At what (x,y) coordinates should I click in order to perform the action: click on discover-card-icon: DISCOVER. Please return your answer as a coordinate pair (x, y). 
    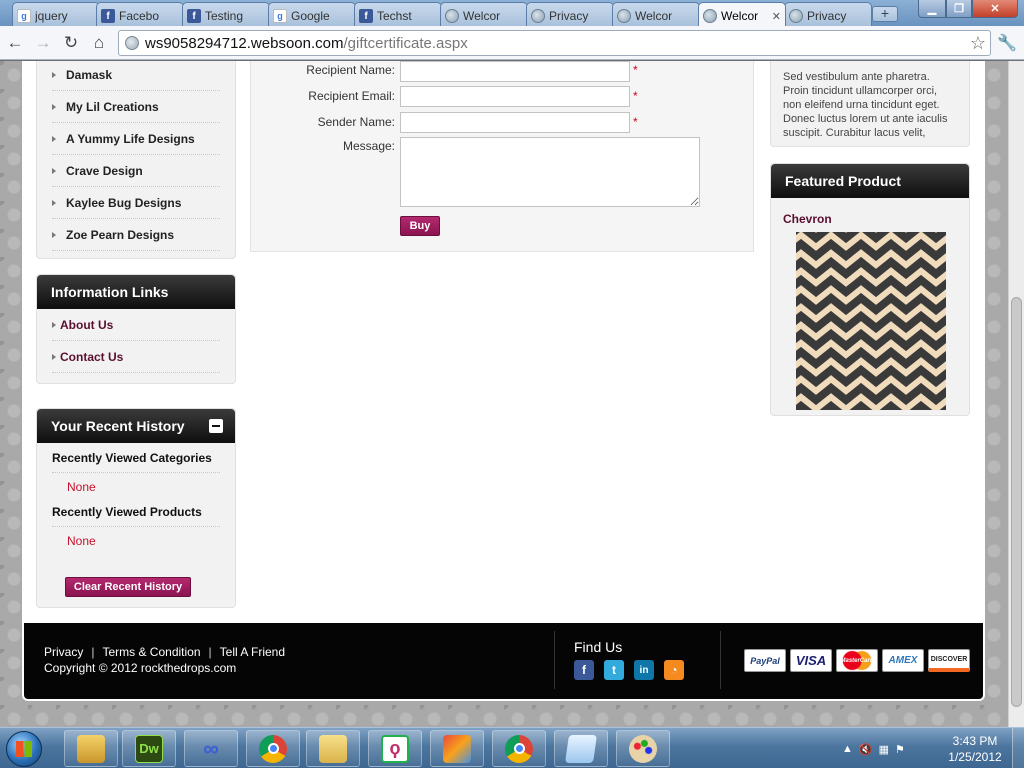
    Looking at the image, I should click on (949, 660).